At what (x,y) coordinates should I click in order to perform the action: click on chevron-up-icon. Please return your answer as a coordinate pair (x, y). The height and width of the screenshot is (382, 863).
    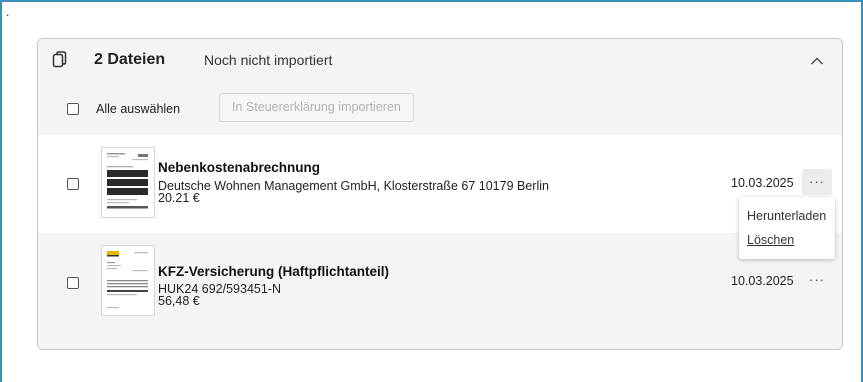
    Looking at the image, I should click on (817, 59).